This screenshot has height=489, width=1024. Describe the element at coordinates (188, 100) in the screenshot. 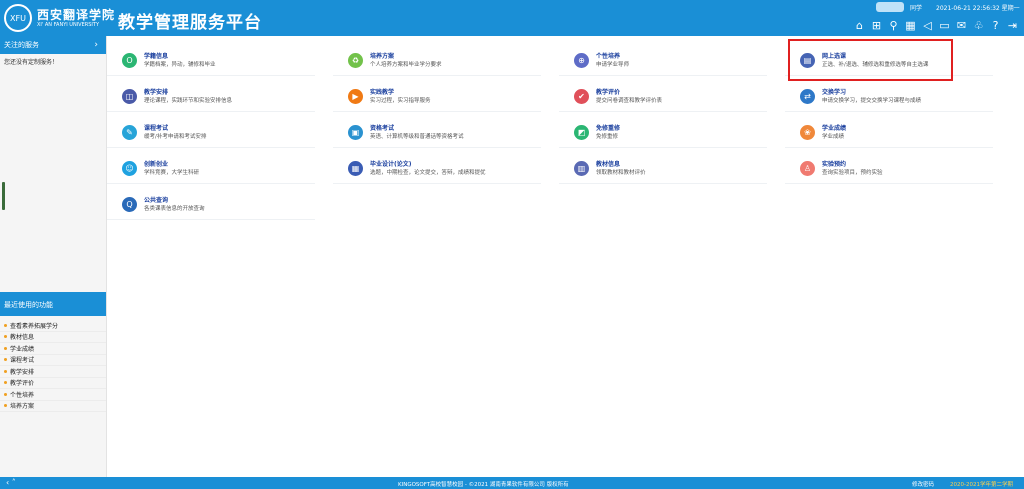

I see `service-desc: 理论课程，实践环节和实验安排信息` at that location.